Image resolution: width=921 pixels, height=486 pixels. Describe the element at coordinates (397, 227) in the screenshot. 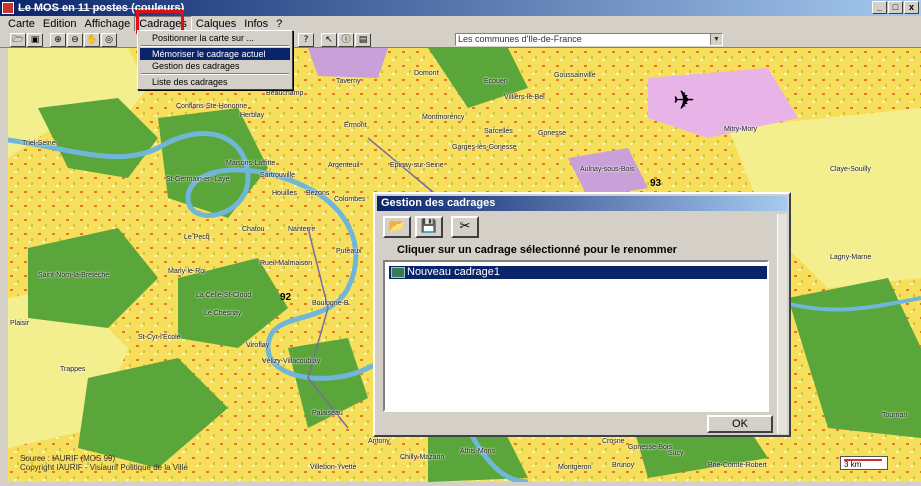

I see `open-folder-icon: 📂` at that location.